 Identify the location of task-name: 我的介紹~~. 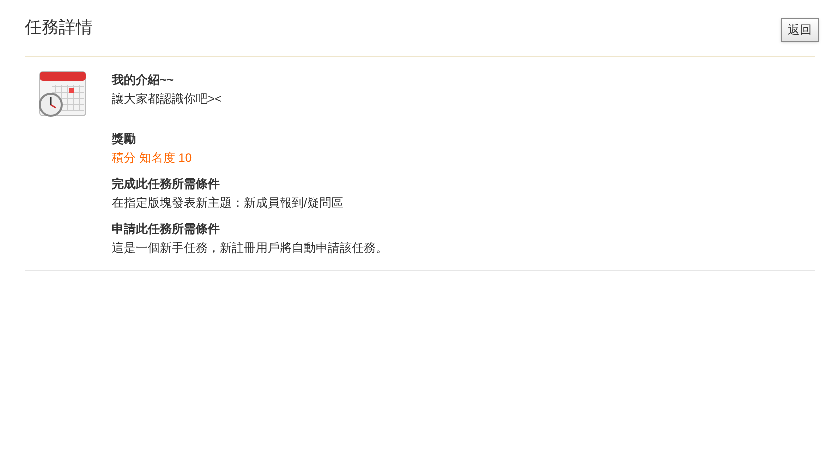
(144, 80).